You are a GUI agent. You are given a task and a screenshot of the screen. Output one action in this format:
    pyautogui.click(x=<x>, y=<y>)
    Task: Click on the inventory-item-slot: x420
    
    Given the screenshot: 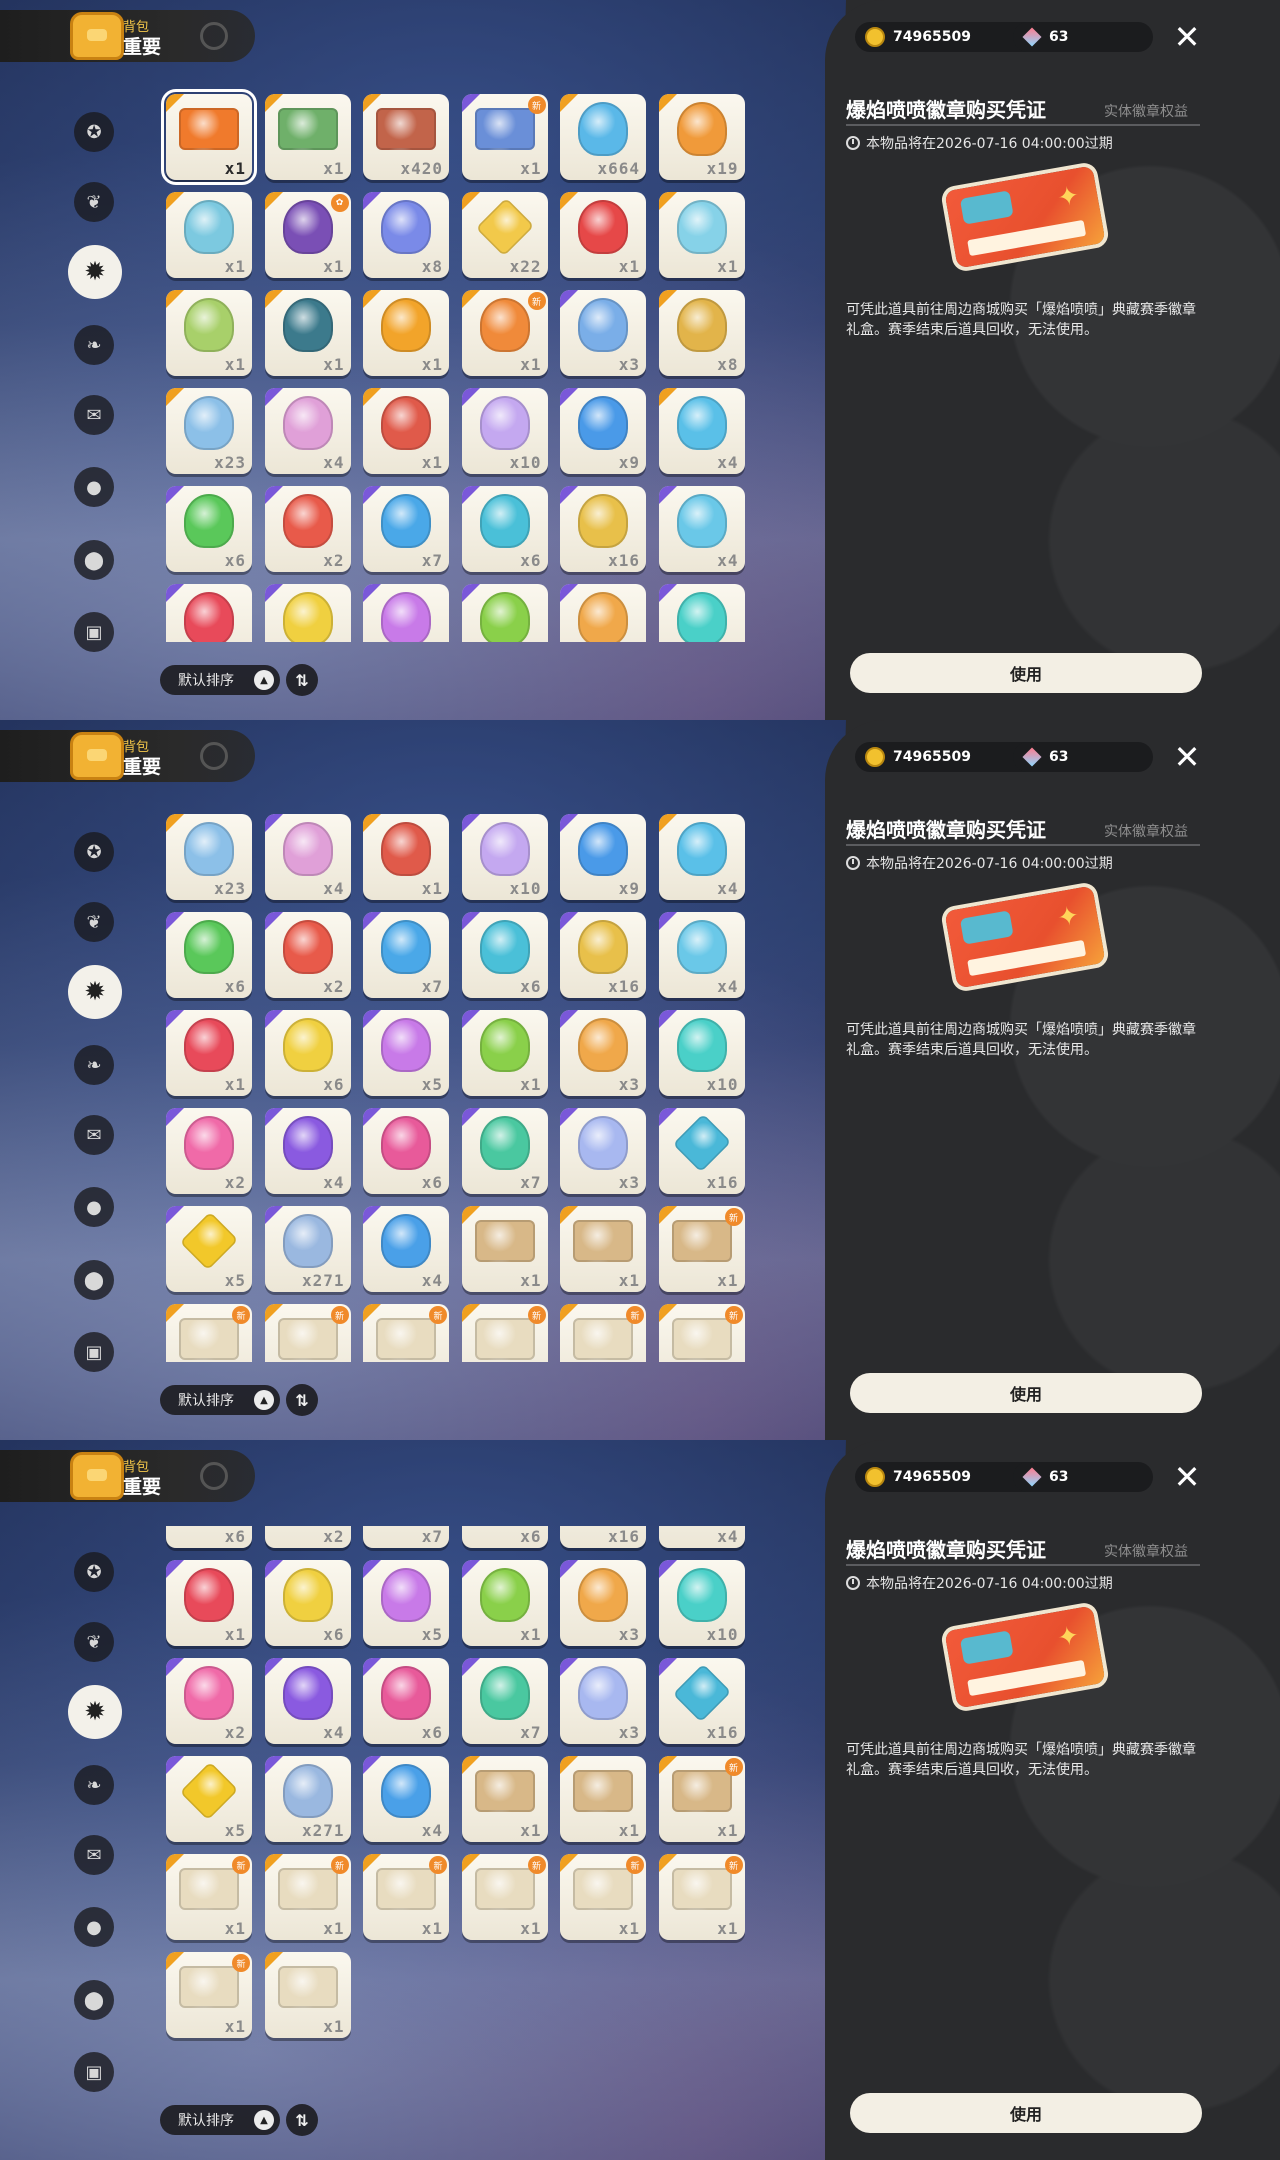 What is the action you would take?
    pyautogui.click(x=406, y=137)
    